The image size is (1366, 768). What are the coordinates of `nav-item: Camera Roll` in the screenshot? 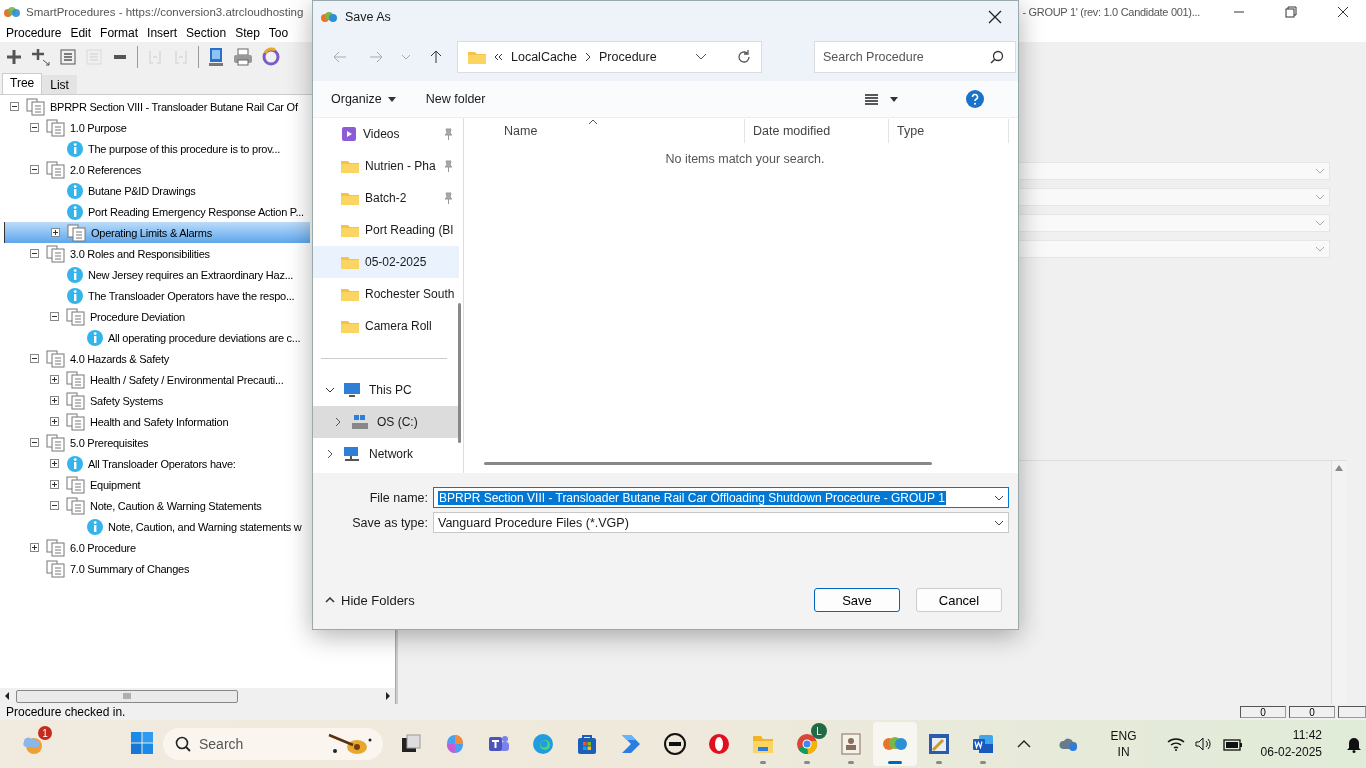 It's located at (386, 326).